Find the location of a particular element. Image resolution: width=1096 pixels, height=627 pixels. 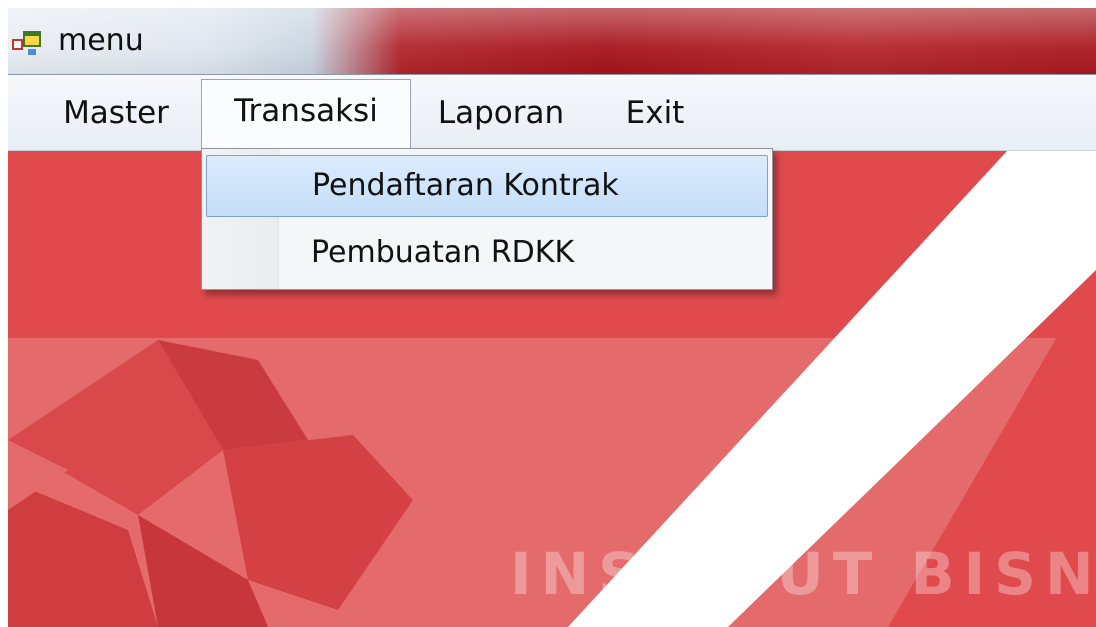

watermark-text: INSTITUT BISNIS is located at coordinates (803, 574).